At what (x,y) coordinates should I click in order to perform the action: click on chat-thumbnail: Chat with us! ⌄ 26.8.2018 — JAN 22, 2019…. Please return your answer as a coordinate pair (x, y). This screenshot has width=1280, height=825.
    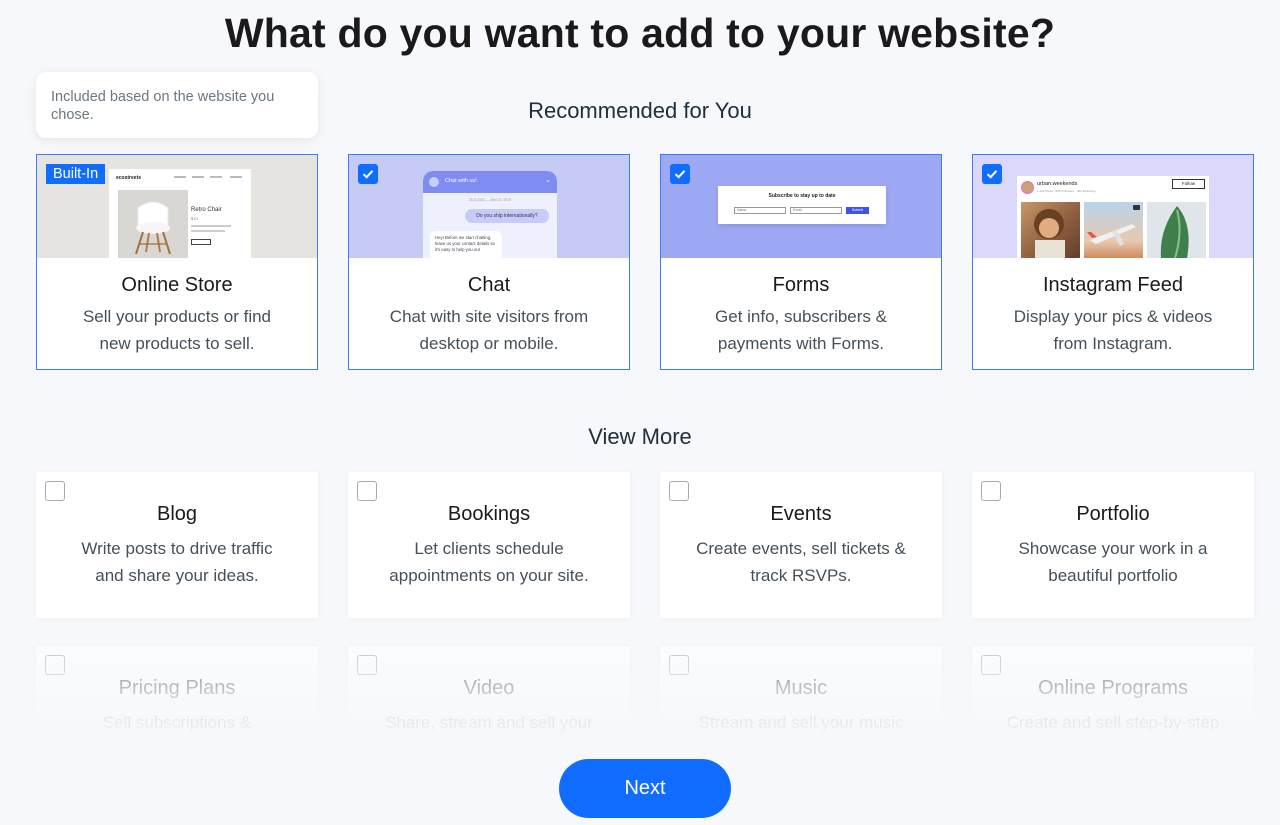
    Looking at the image, I should click on (489, 206).